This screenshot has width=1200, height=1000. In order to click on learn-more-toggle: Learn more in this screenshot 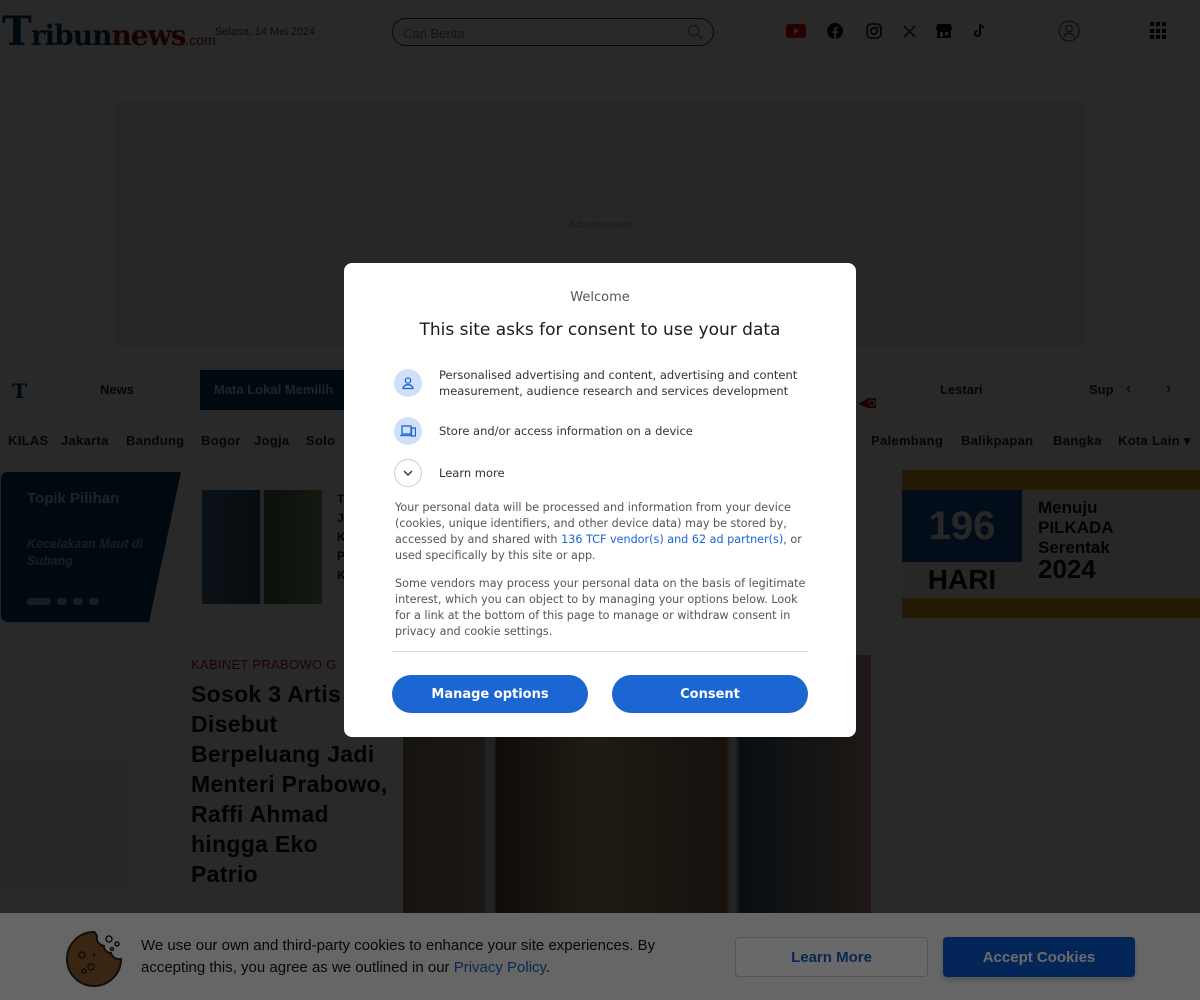, I will do `click(604, 473)`.